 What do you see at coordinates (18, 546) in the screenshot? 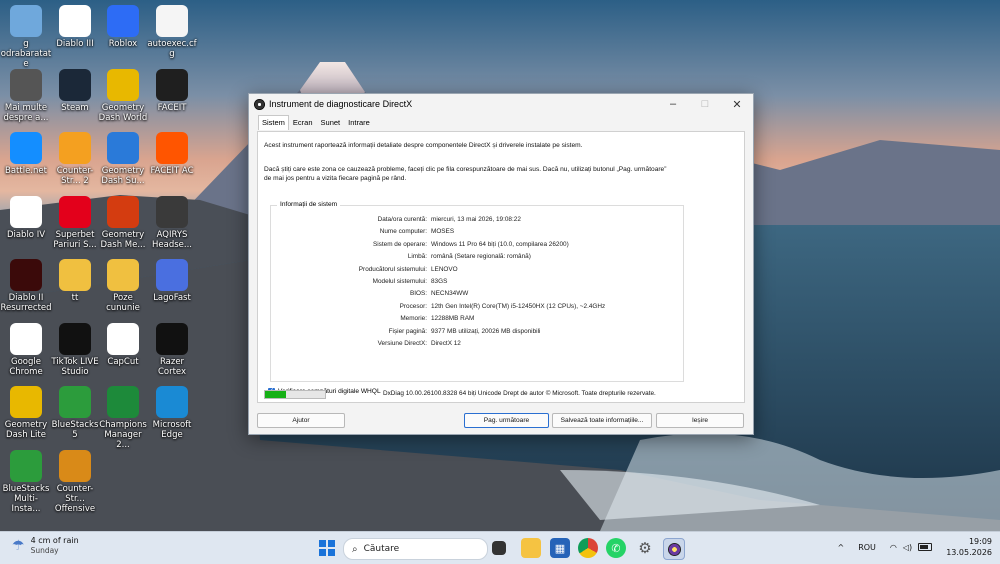
I see `rain-icon: ☂` at bounding box center [18, 546].